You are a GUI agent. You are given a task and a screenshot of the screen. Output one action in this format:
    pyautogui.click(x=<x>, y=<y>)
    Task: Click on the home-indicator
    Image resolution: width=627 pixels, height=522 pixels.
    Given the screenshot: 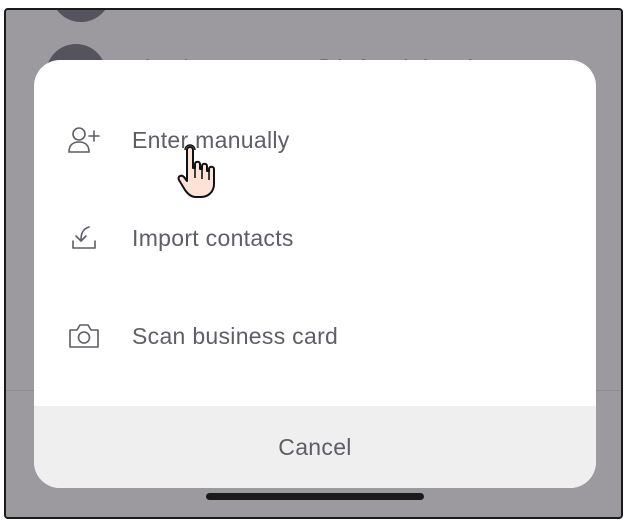 What is the action you would take?
    pyautogui.click(x=315, y=496)
    